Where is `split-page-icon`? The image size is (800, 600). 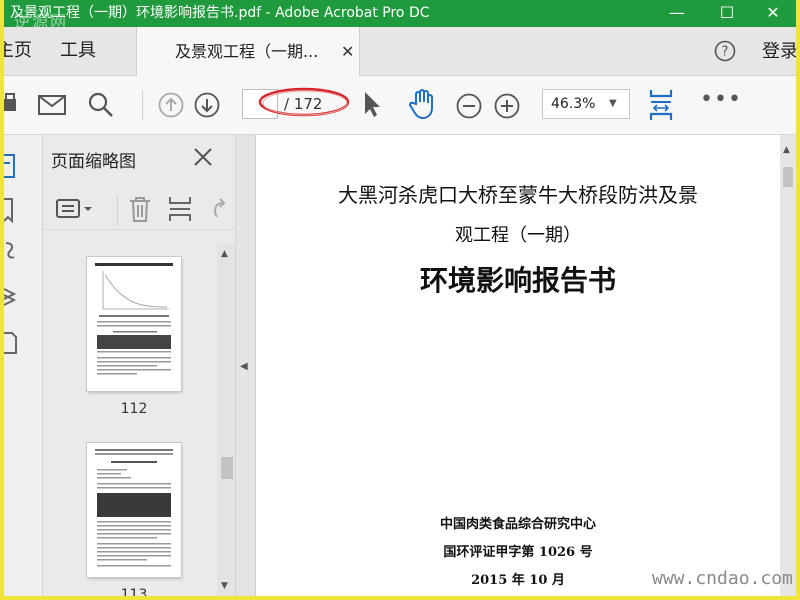
split-page-icon is located at coordinates (180, 209).